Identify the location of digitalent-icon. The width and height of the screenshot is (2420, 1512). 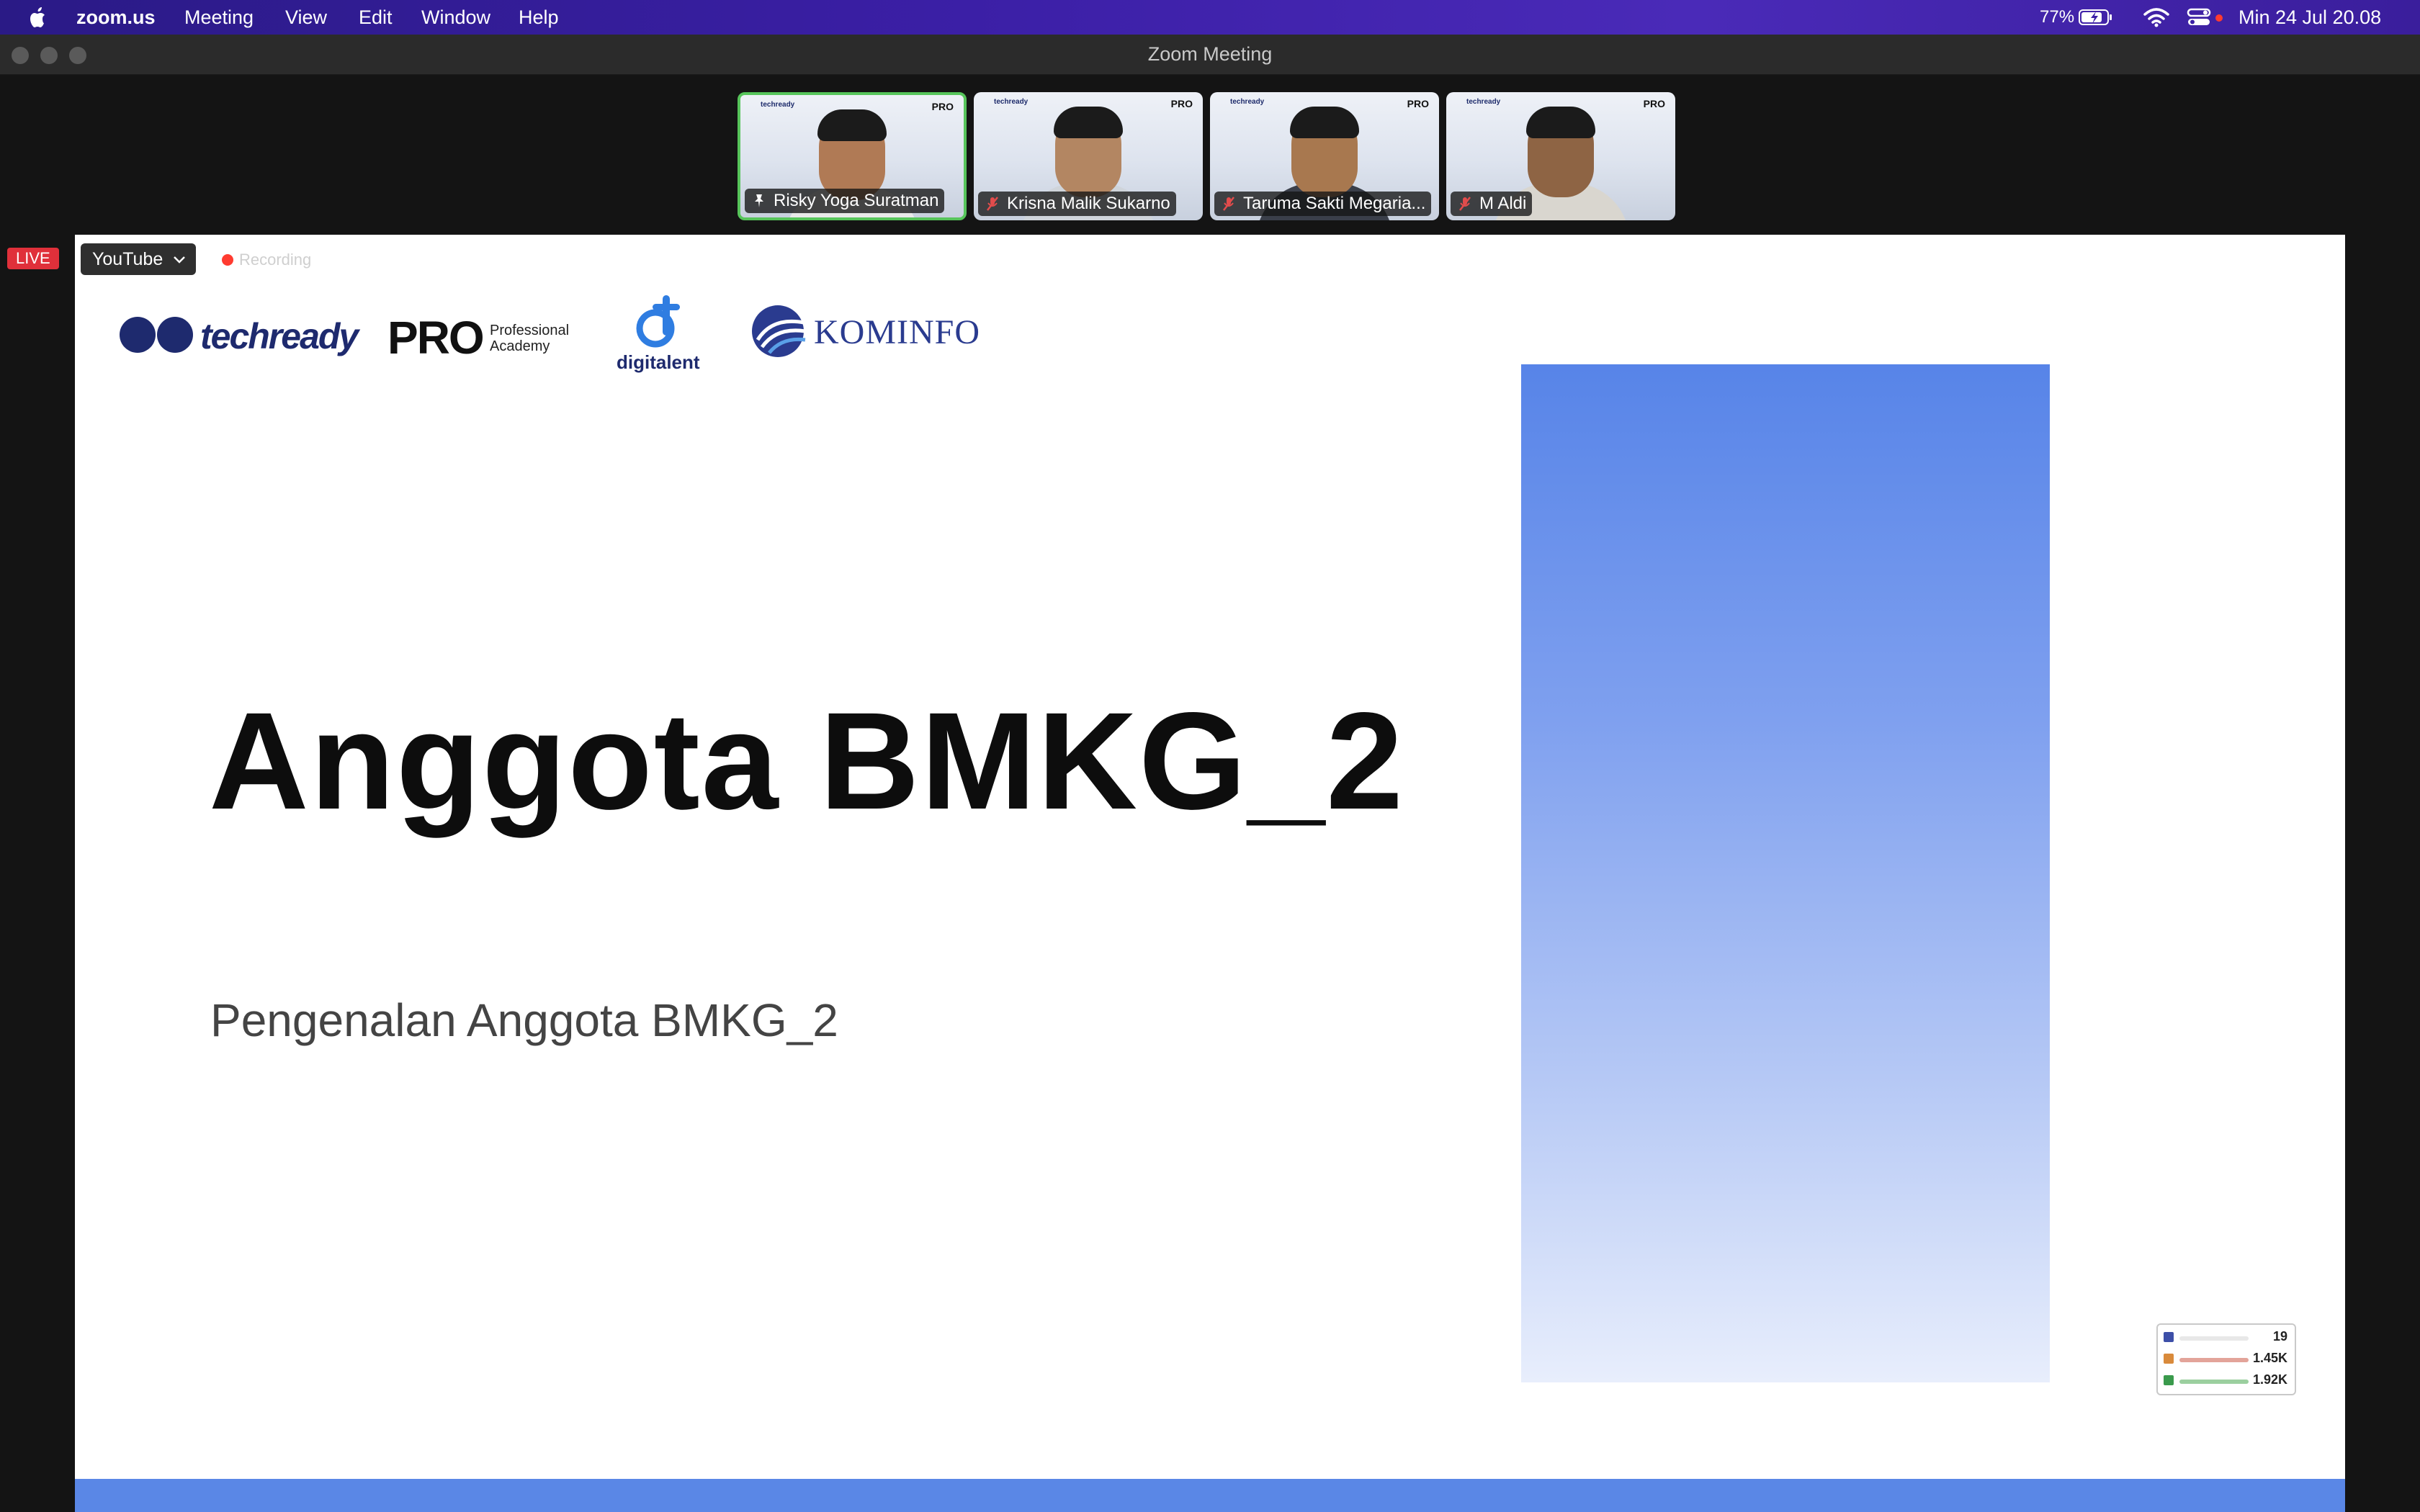
(658, 321).